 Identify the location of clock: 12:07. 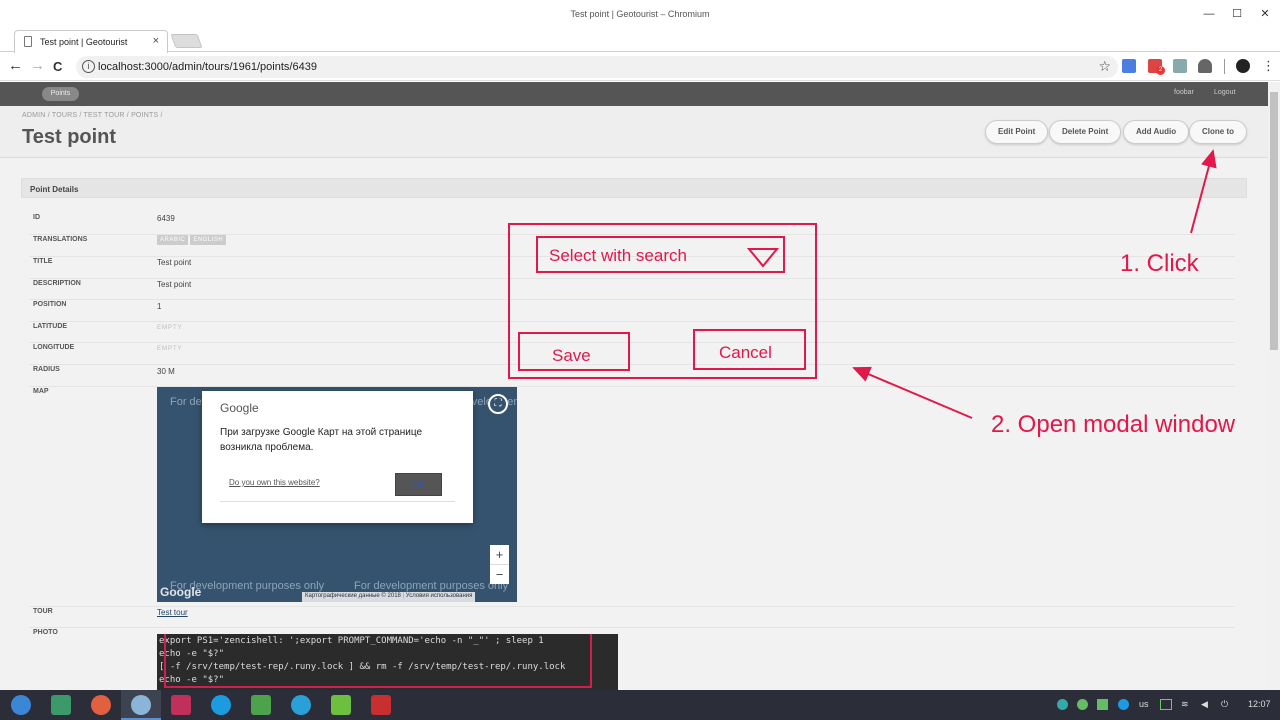
(1259, 704).